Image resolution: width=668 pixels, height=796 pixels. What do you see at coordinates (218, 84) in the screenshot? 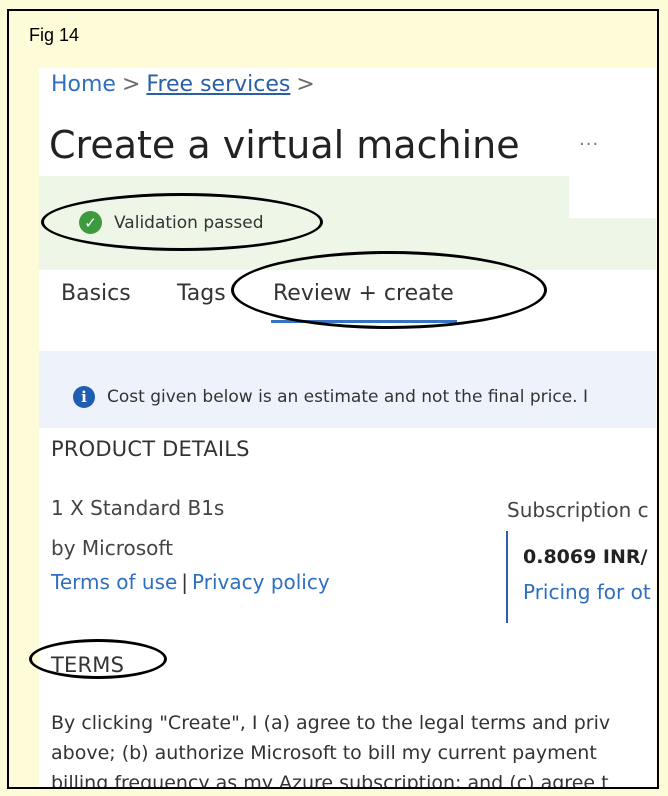
I see `breadcrumb-free-services-link: Free services` at bounding box center [218, 84].